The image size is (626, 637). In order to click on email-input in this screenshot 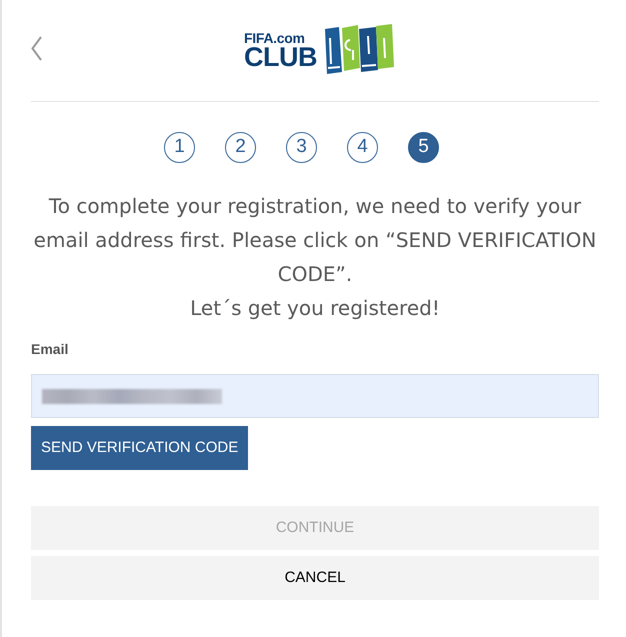, I will do `click(315, 396)`.